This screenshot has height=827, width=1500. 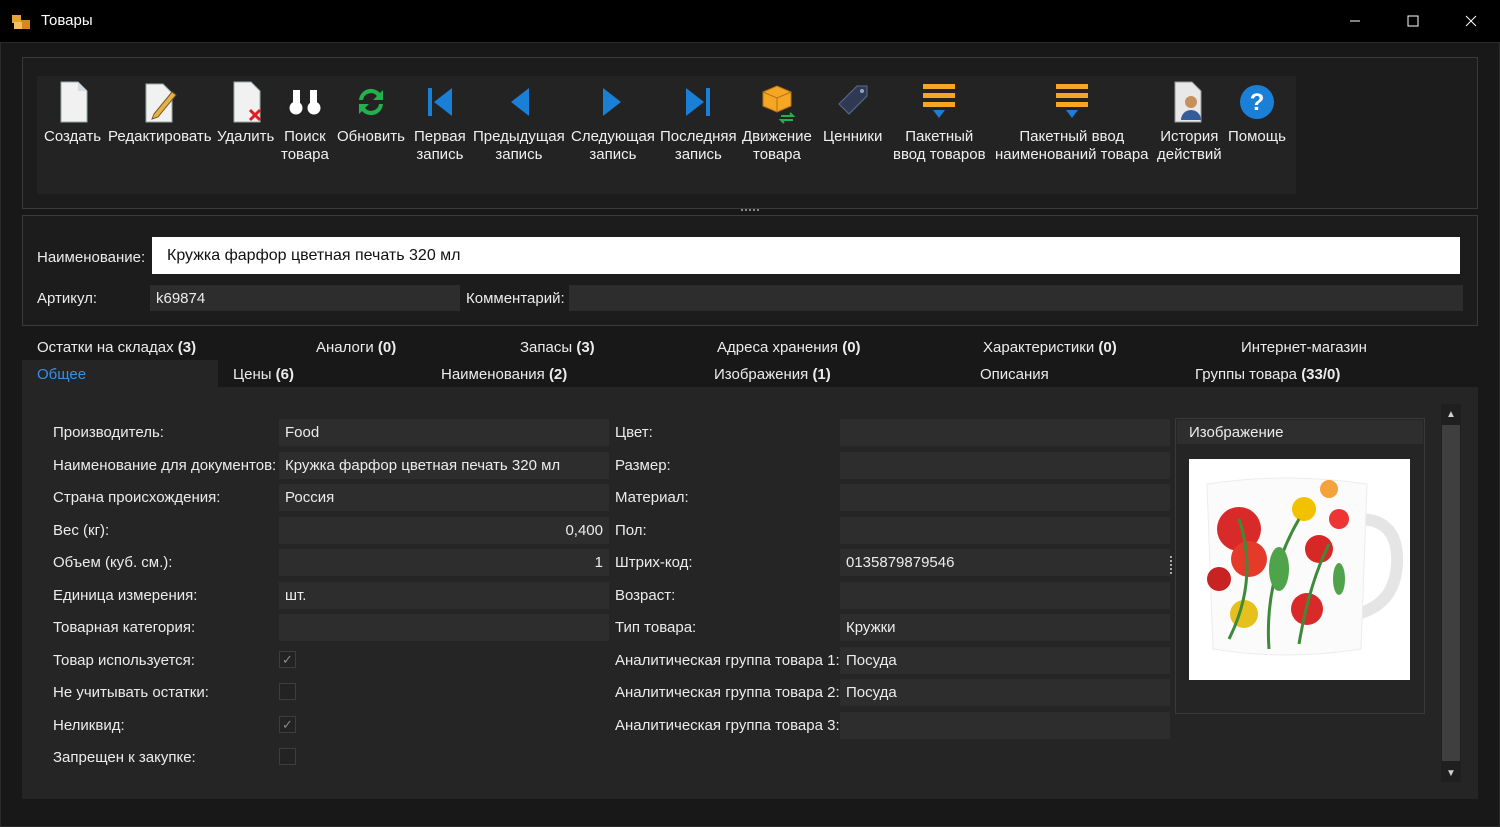 What do you see at coordinates (72, 113) in the screenshot?
I see `create-button: Создать` at bounding box center [72, 113].